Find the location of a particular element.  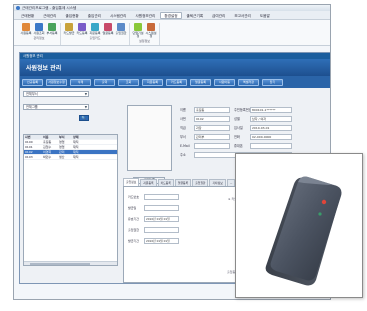

list-cell: 박민수 is located at coordinates (47, 157).